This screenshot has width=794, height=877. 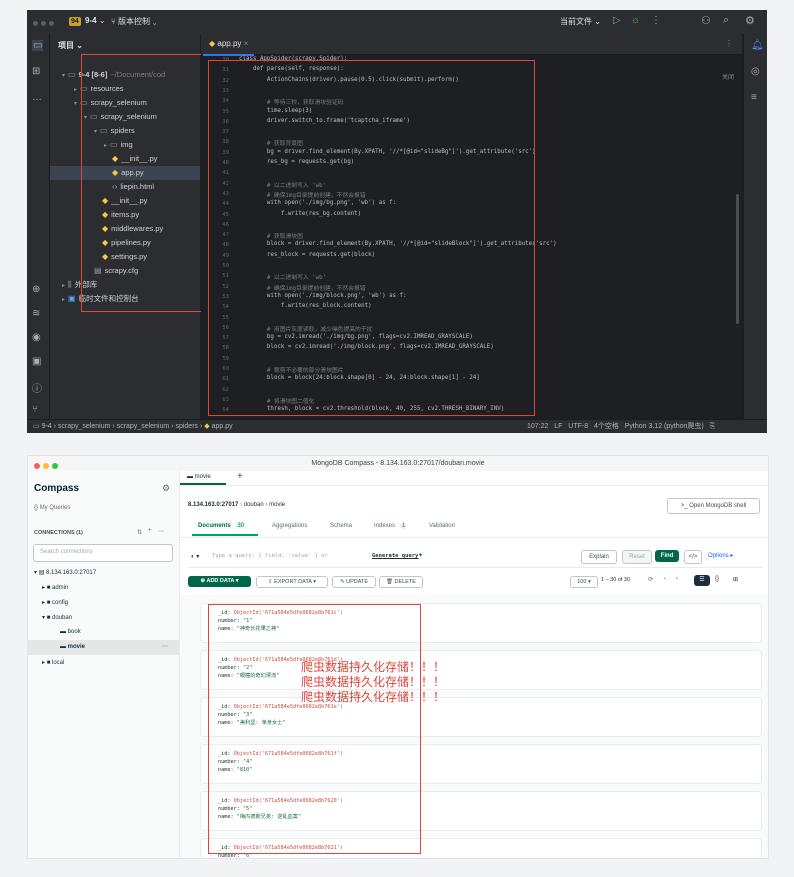 What do you see at coordinates (713, 426) in the screenshot?
I see `lock-icon: ⎘` at bounding box center [713, 426].